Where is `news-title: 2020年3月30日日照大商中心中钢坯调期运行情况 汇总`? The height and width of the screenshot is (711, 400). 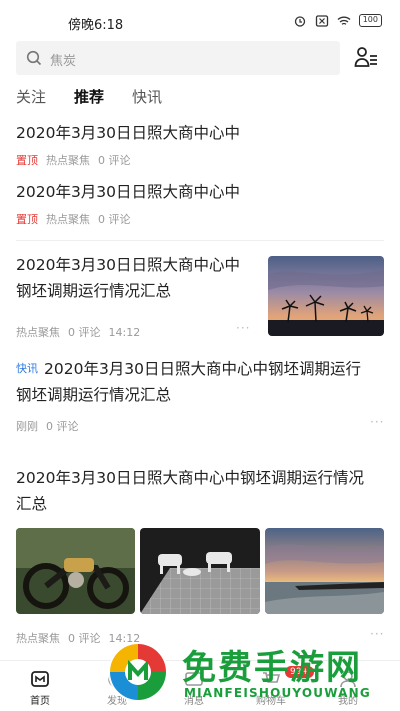 news-title: 2020年3月30日日照大商中心中钢坯调期运行情况 汇总 is located at coordinates (201, 491).